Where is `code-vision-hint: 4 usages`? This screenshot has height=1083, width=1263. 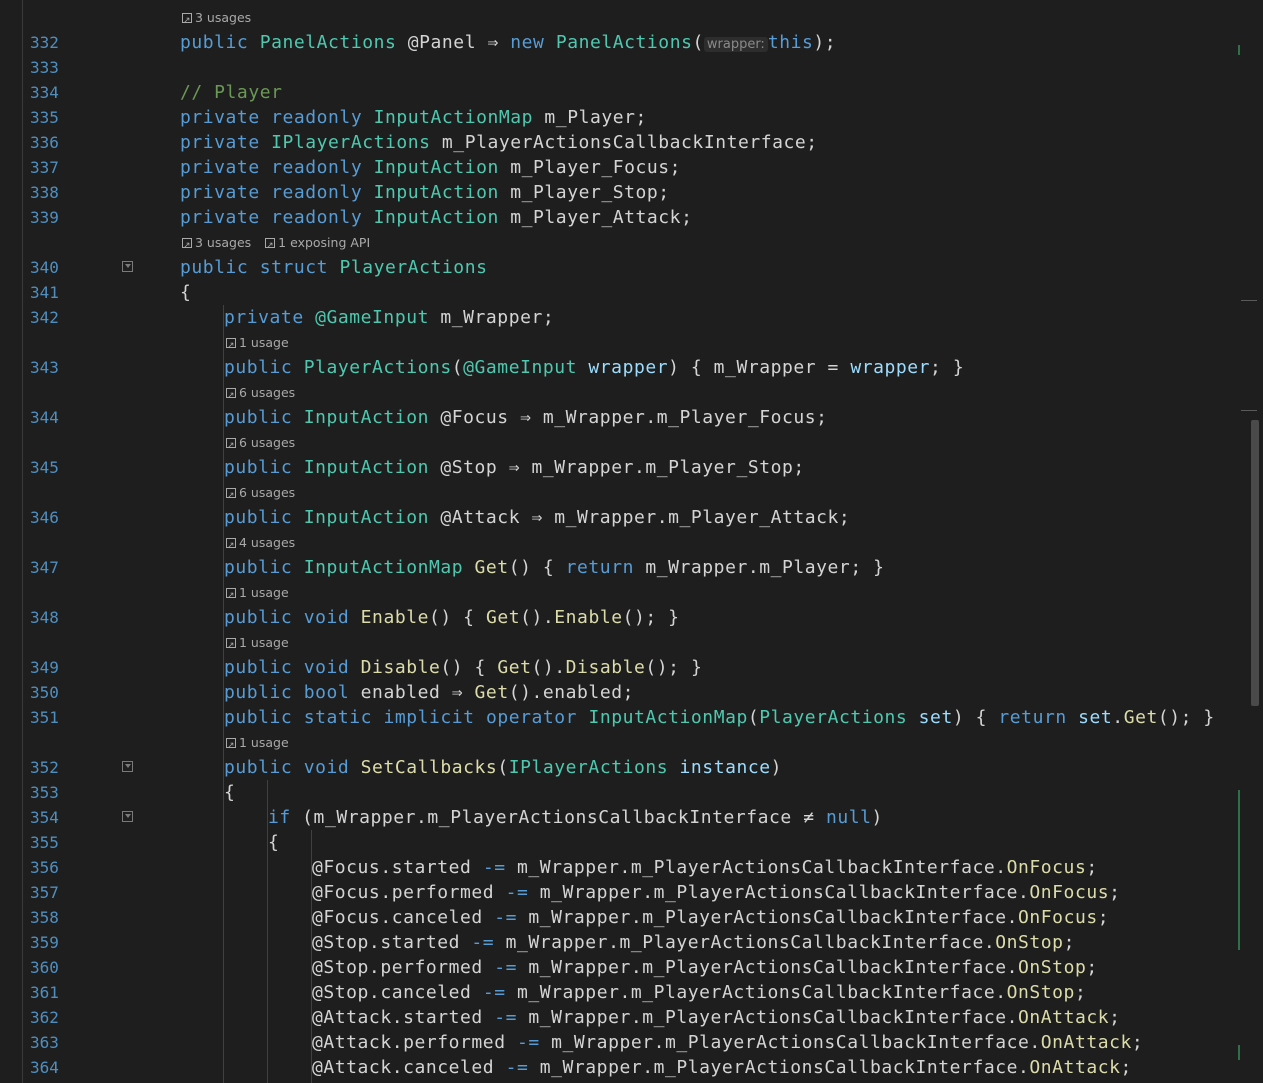
code-vision-hint: 4 usages is located at coordinates (267, 544).